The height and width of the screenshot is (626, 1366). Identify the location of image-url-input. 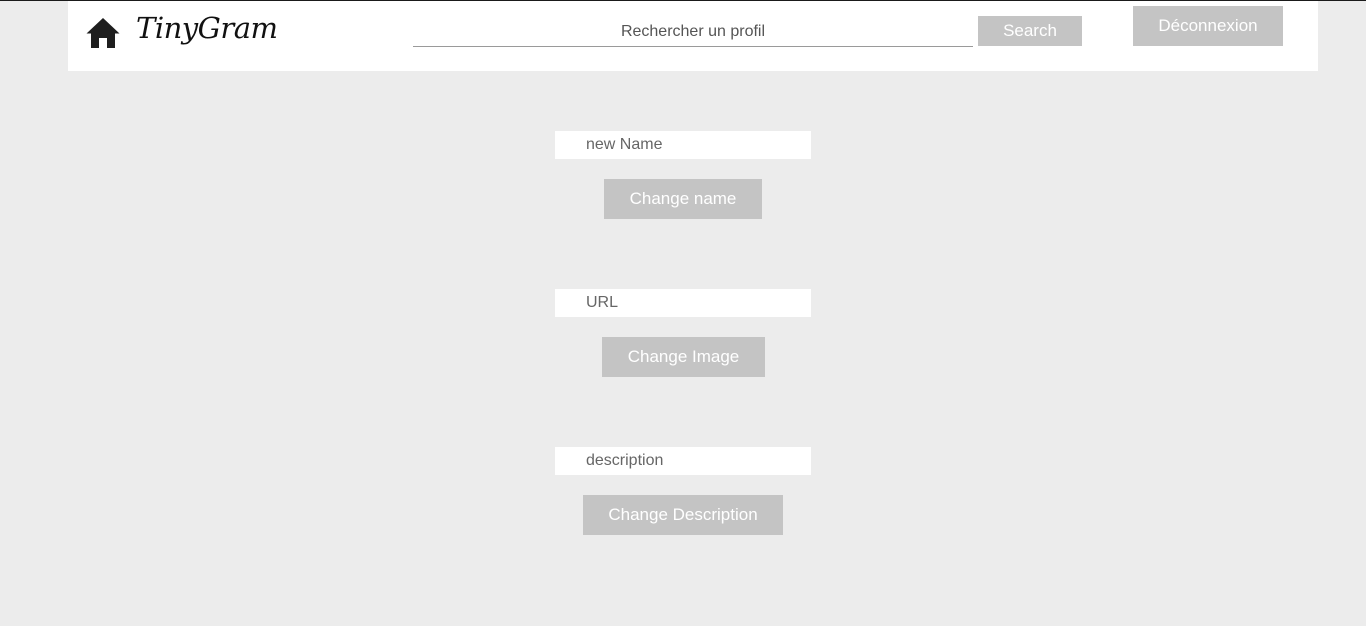
(683, 303).